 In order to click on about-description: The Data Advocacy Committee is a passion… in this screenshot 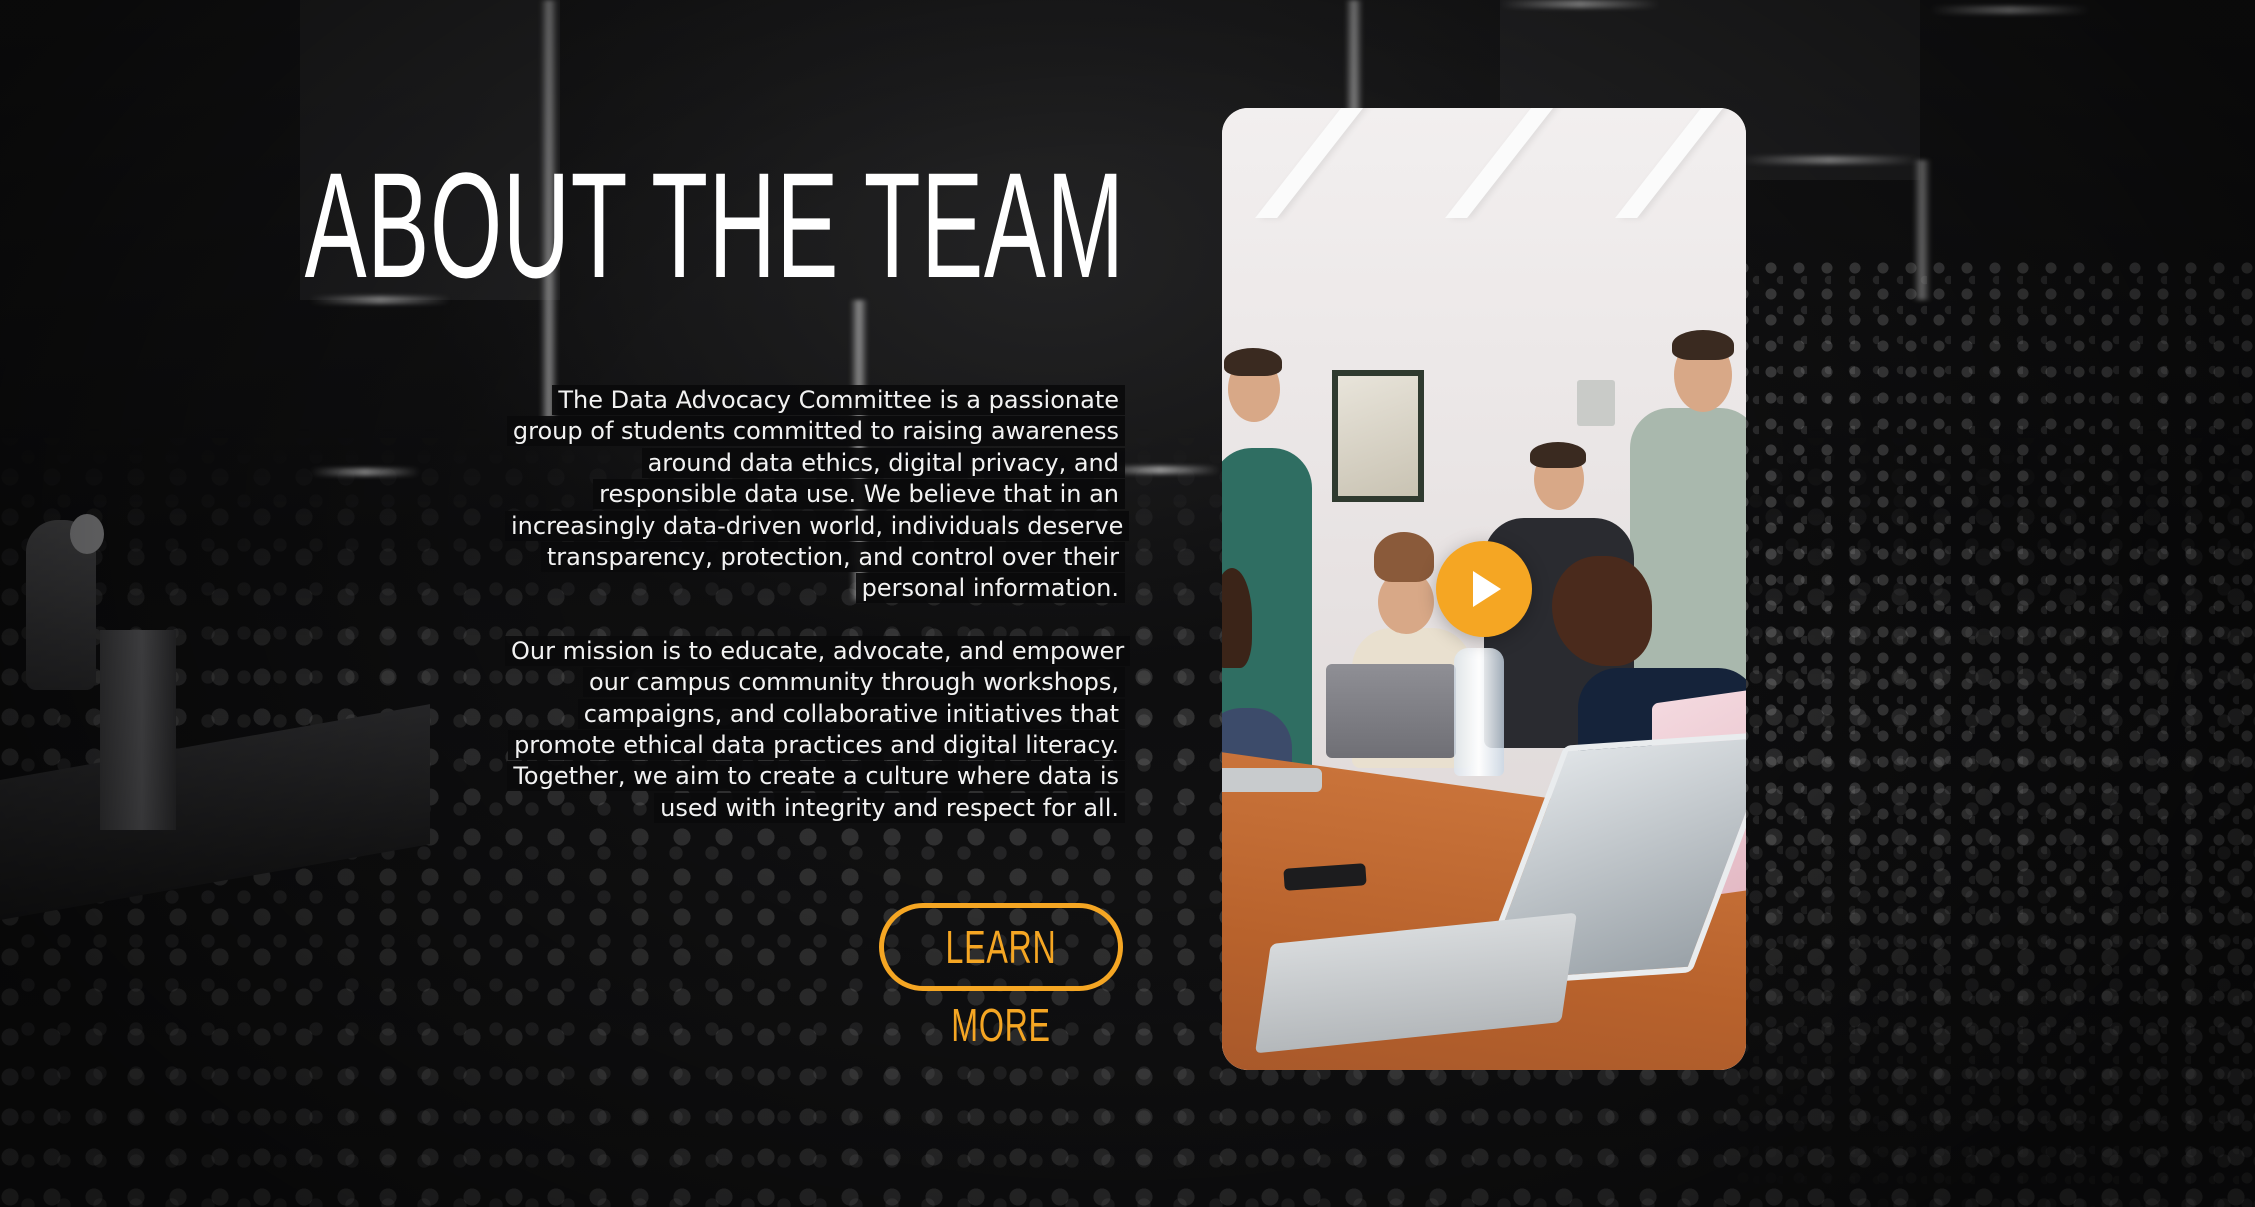, I will do `click(818, 604)`.